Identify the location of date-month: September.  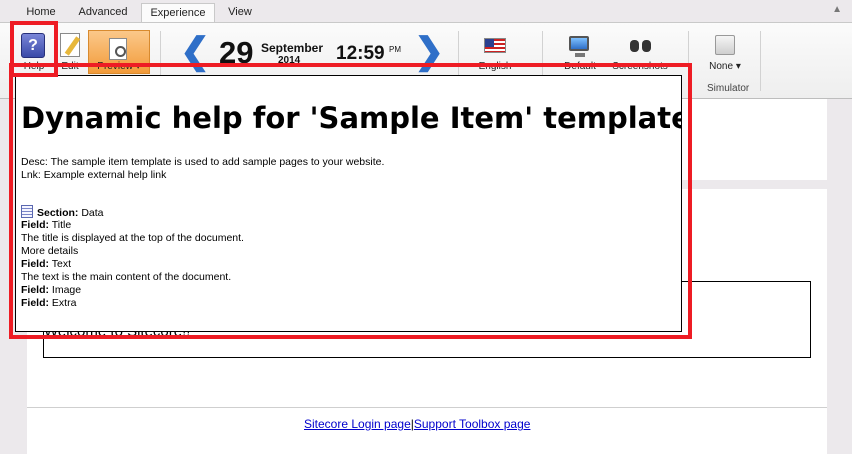
(292, 48).